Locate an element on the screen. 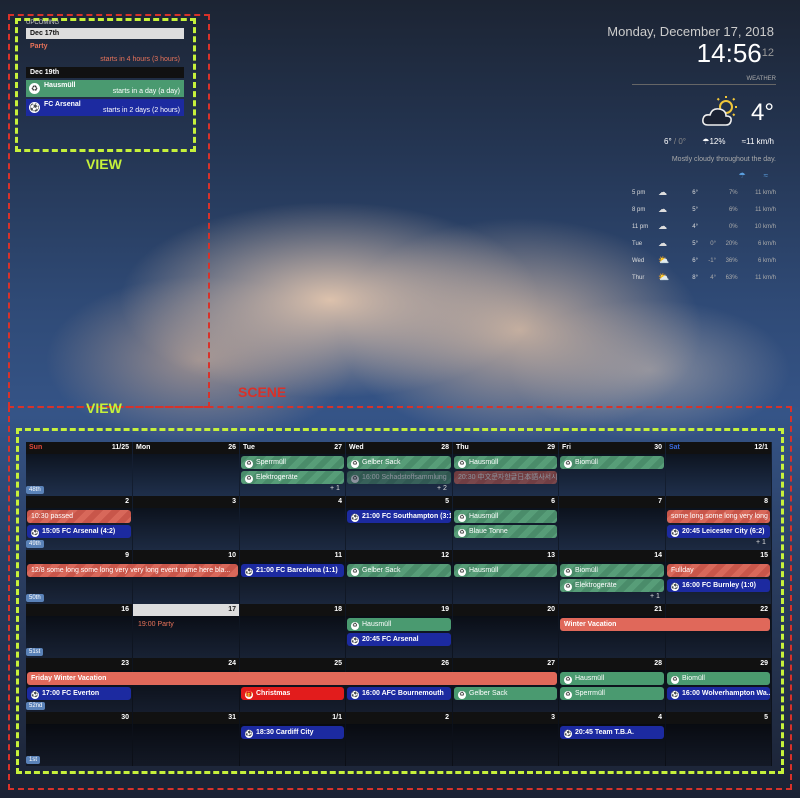 This screenshot has height=798, width=800. calendar-day-cell: 22 is located at coordinates (719, 631).